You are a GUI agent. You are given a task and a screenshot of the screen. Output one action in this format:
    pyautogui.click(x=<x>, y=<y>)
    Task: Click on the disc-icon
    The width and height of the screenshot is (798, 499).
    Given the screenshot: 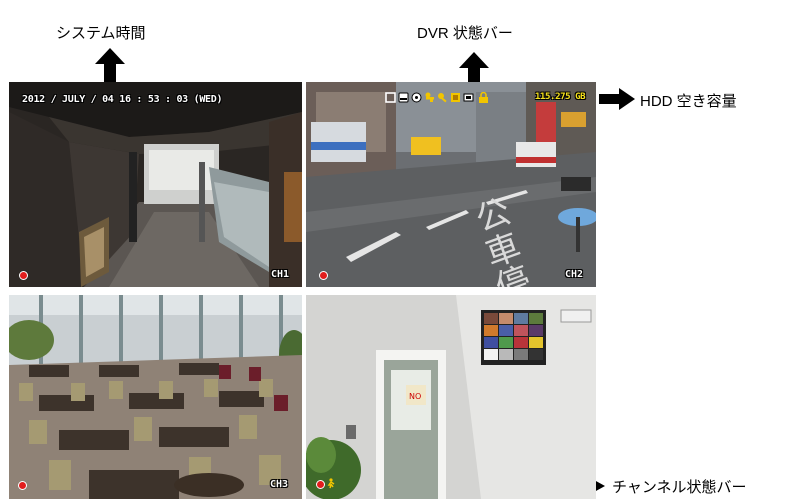 What is the action you would take?
    pyautogui.click(x=416, y=97)
    